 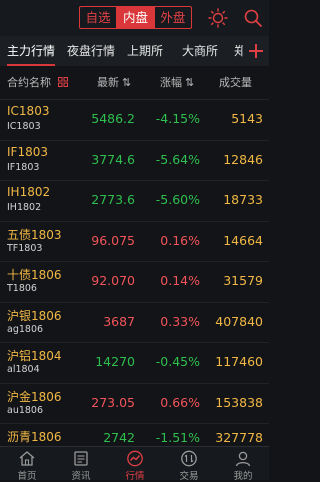 I want to click on change-percent: -0.45%, so click(x=177, y=361).